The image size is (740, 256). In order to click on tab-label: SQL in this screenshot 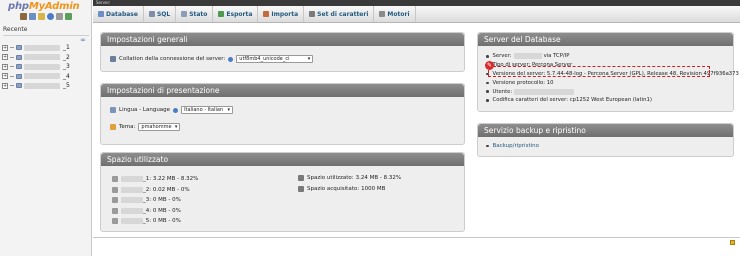, I will do `click(163, 14)`.